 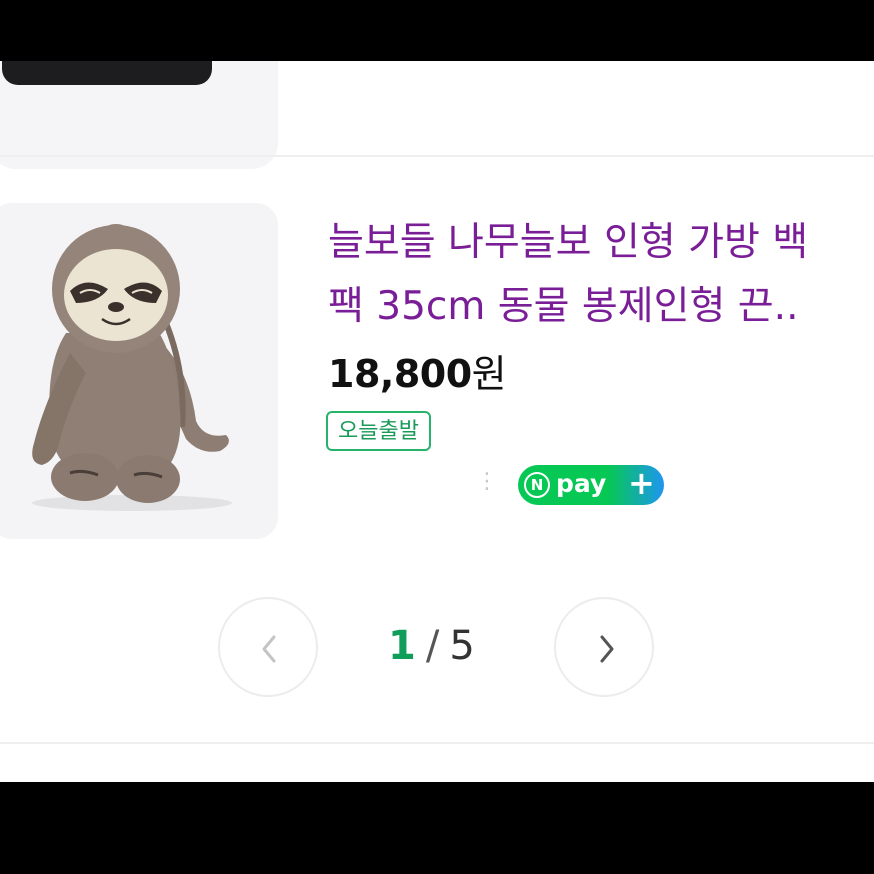 I want to click on previous-item-thumbnail, so click(x=139, y=115).